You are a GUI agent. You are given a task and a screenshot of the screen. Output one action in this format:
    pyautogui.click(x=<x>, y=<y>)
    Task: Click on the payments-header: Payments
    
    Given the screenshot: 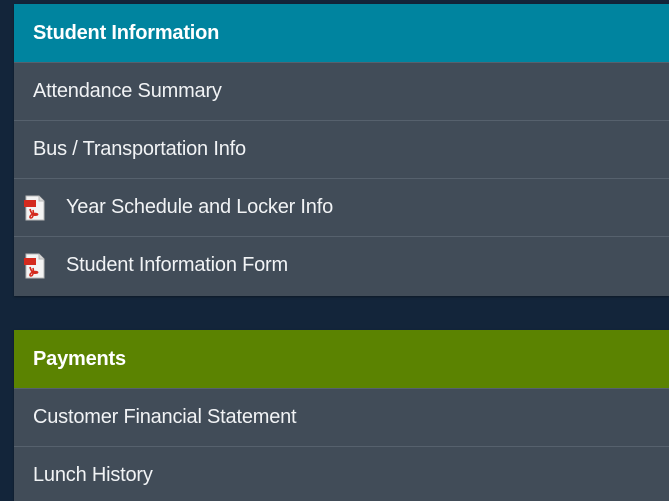 What is the action you would take?
    pyautogui.click(x=341, y=359)
    